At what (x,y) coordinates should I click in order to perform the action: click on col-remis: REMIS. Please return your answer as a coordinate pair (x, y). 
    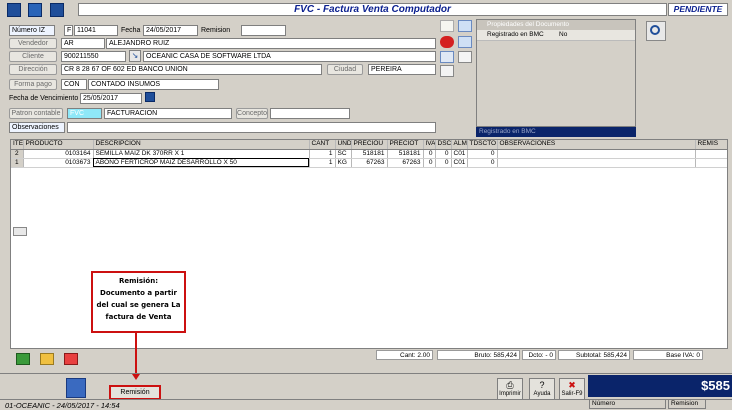
    Looking at the image, I should click on (711, 145).